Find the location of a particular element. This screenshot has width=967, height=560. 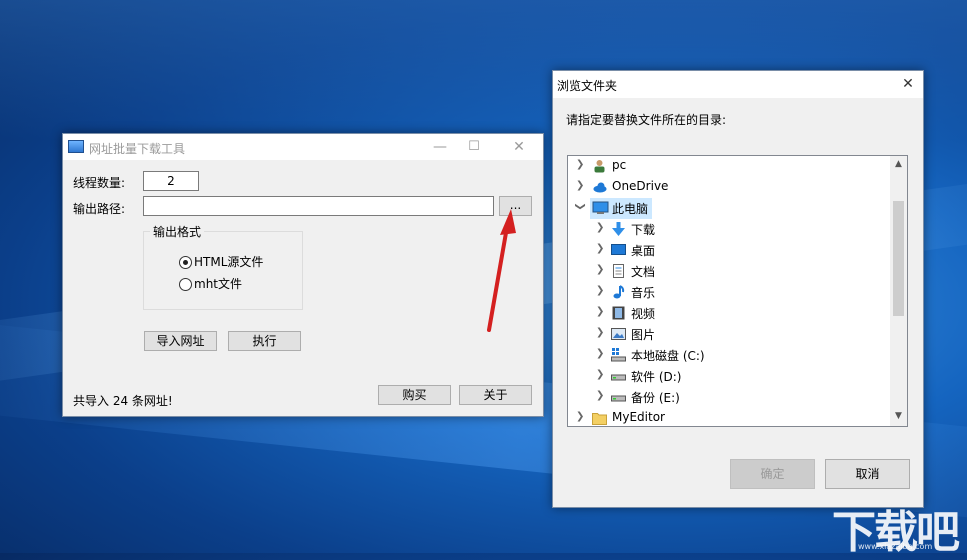

desktop-icon is located at coordinates (618, 249).